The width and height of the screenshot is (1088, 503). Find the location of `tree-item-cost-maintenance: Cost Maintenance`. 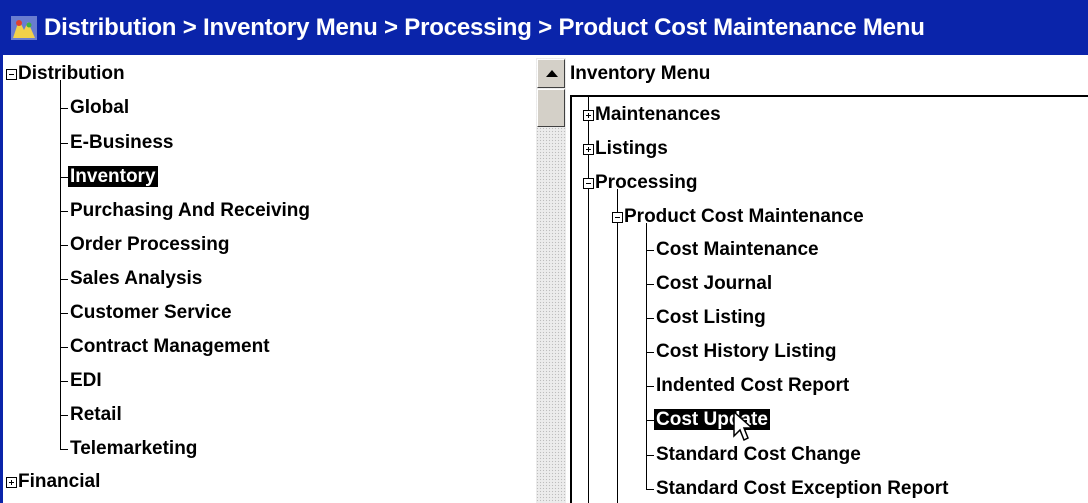

tree-item-cost-maintenance: Cost Maintenance is located at coordinates (737, 250).